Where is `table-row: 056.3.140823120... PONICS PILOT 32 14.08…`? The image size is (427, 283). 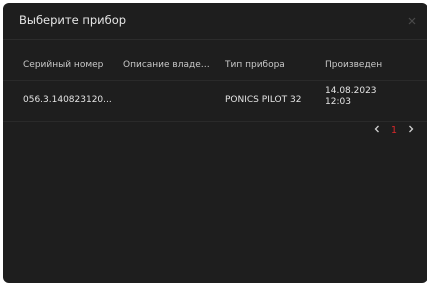
table-row: 056.3.140823120... PONICS PILOT 32 14.08… is located at coordinates (215, 101).